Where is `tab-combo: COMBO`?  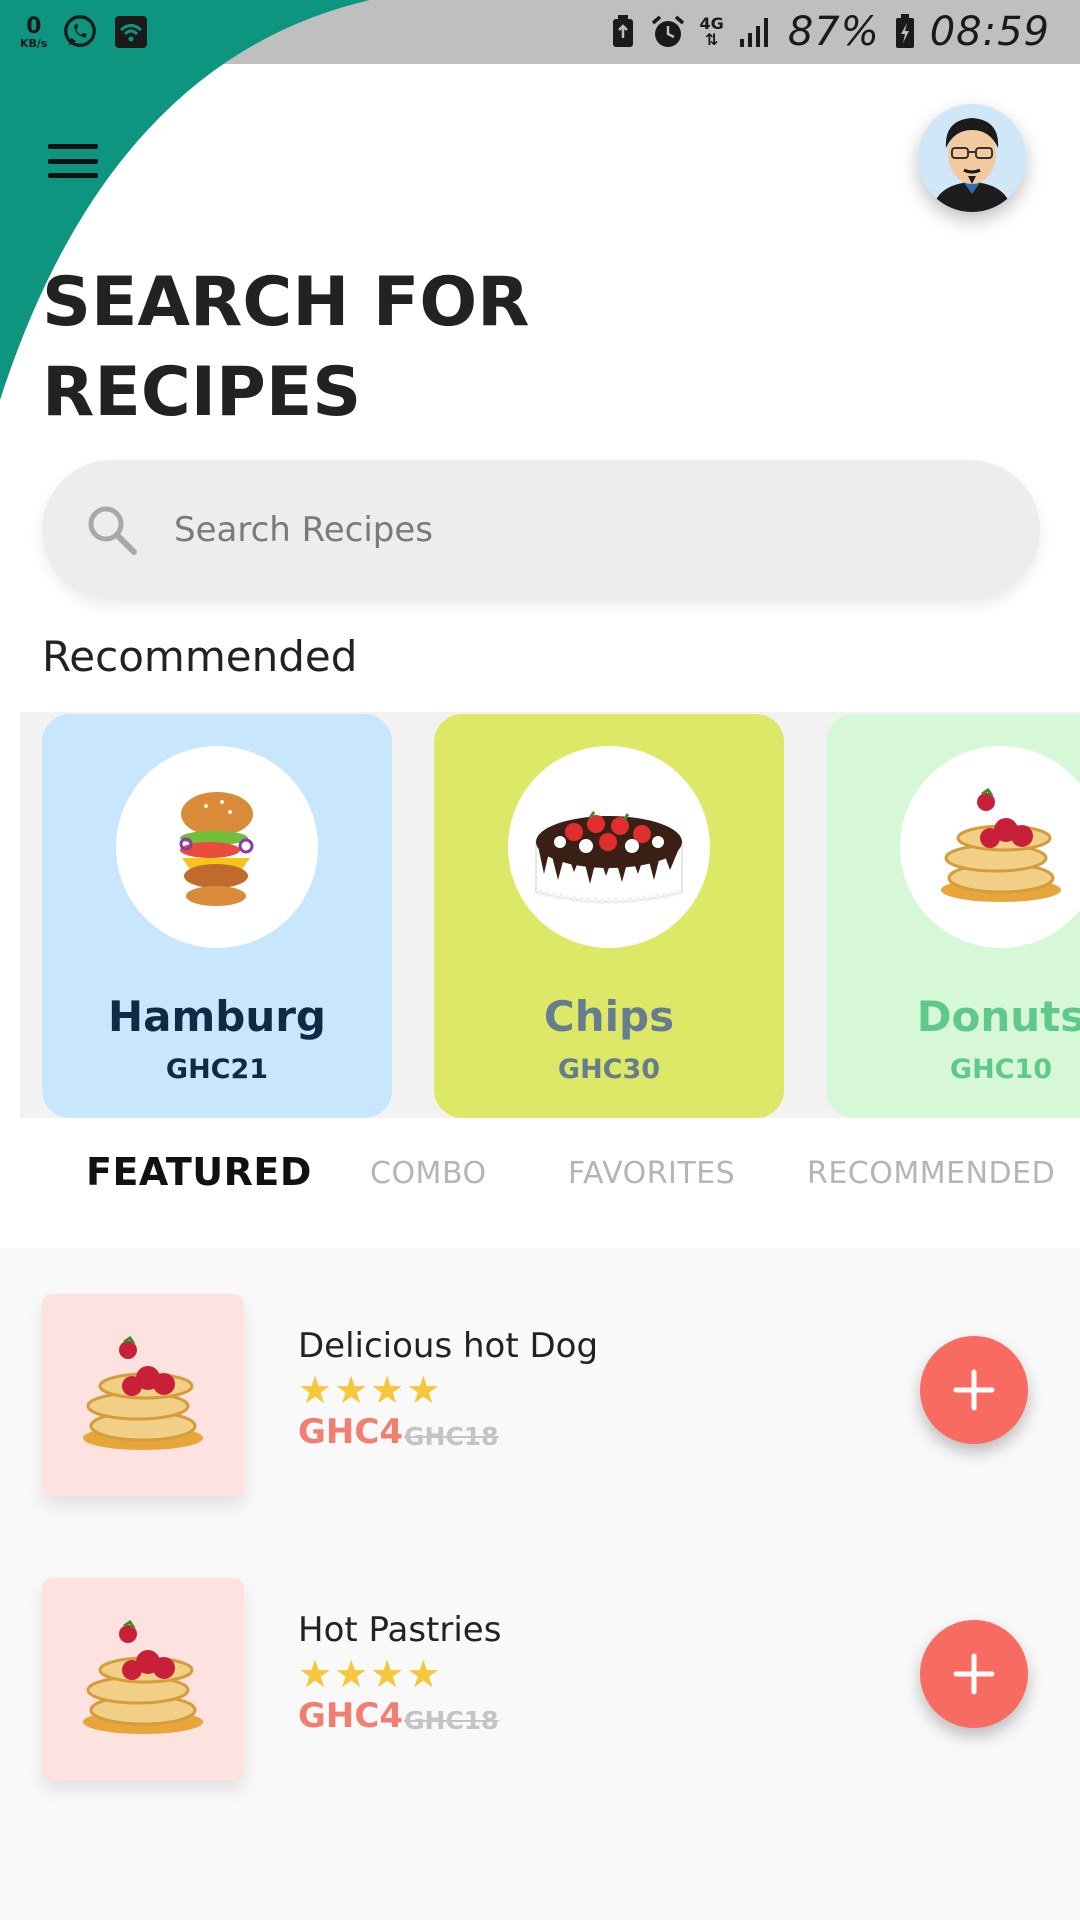 tab-combo: COMBO is located at coordinates (428, 1173).